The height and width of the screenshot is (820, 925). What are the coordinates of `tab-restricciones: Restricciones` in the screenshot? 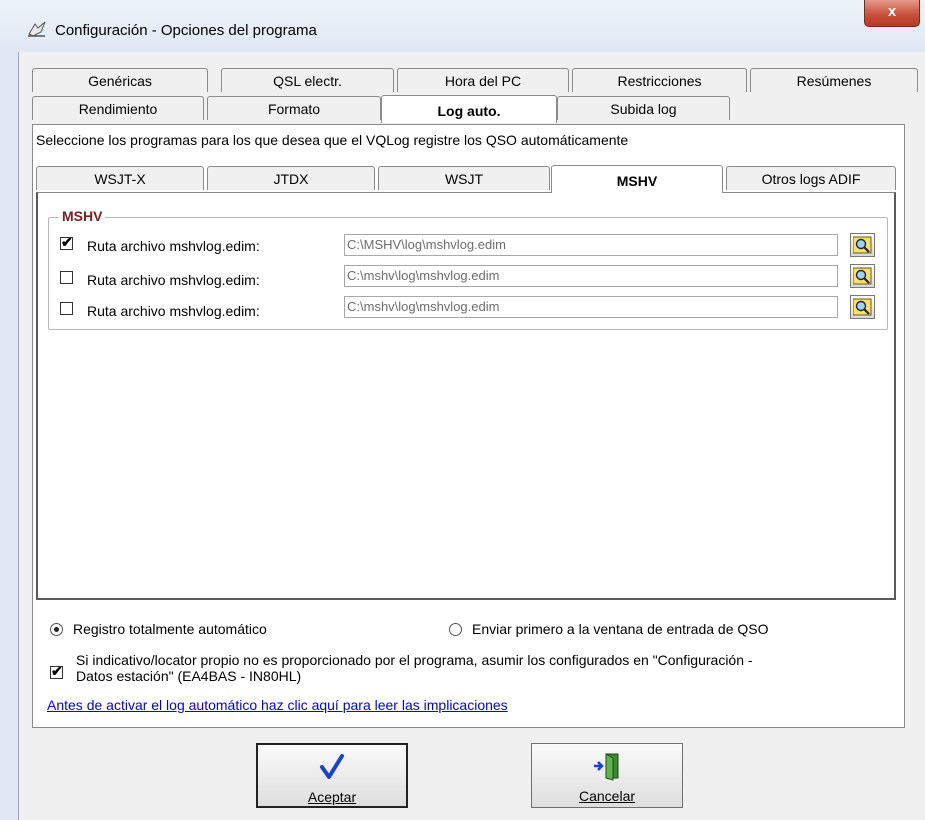 It's located at (659, 80).